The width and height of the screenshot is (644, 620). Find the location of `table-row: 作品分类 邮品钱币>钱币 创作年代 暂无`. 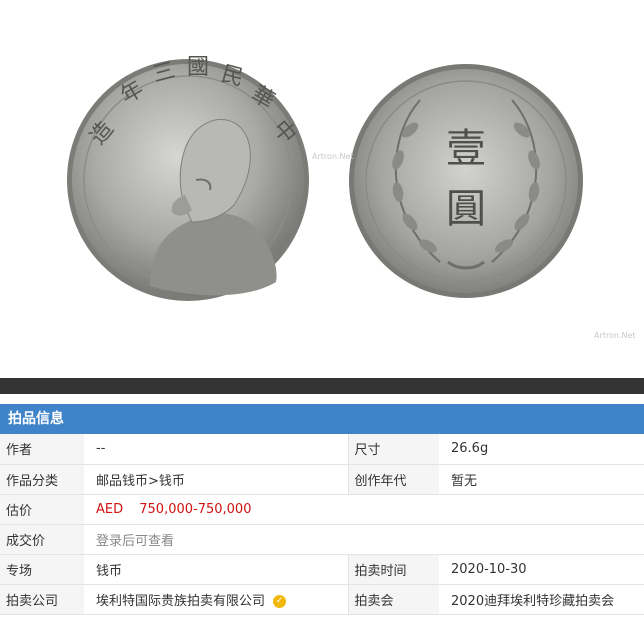

table-row: 作品分类 邮品钱币>钱币 创作年代 暂无 is located at coordinates (322, 479).